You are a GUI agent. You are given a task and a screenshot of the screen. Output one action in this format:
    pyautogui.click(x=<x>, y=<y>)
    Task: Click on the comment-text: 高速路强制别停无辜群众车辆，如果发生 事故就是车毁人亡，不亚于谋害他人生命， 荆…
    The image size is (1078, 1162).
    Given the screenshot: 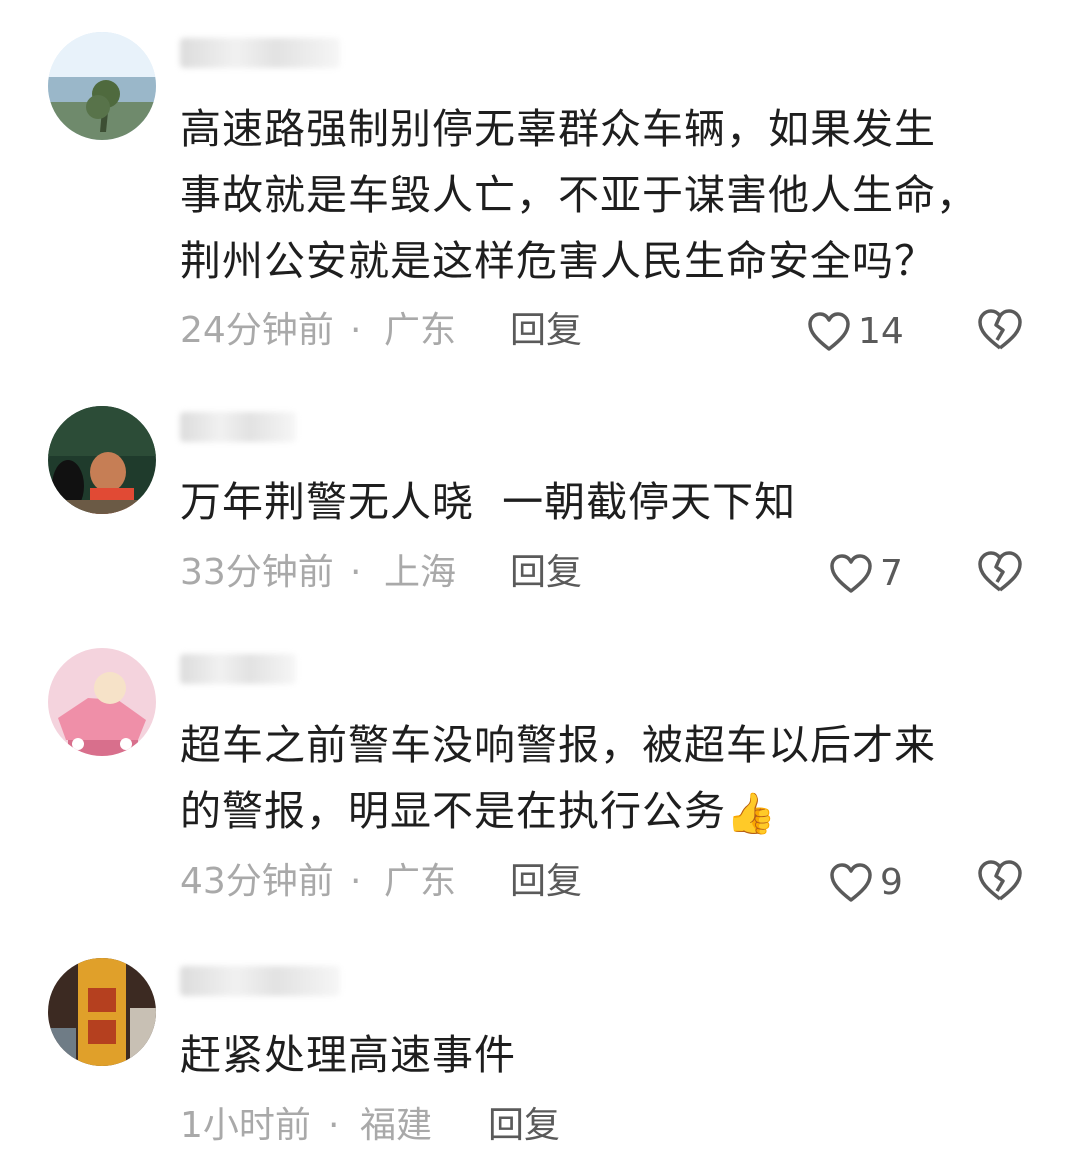 What is the action you would take?
    pyautogui.click(x=615, y=195)
    